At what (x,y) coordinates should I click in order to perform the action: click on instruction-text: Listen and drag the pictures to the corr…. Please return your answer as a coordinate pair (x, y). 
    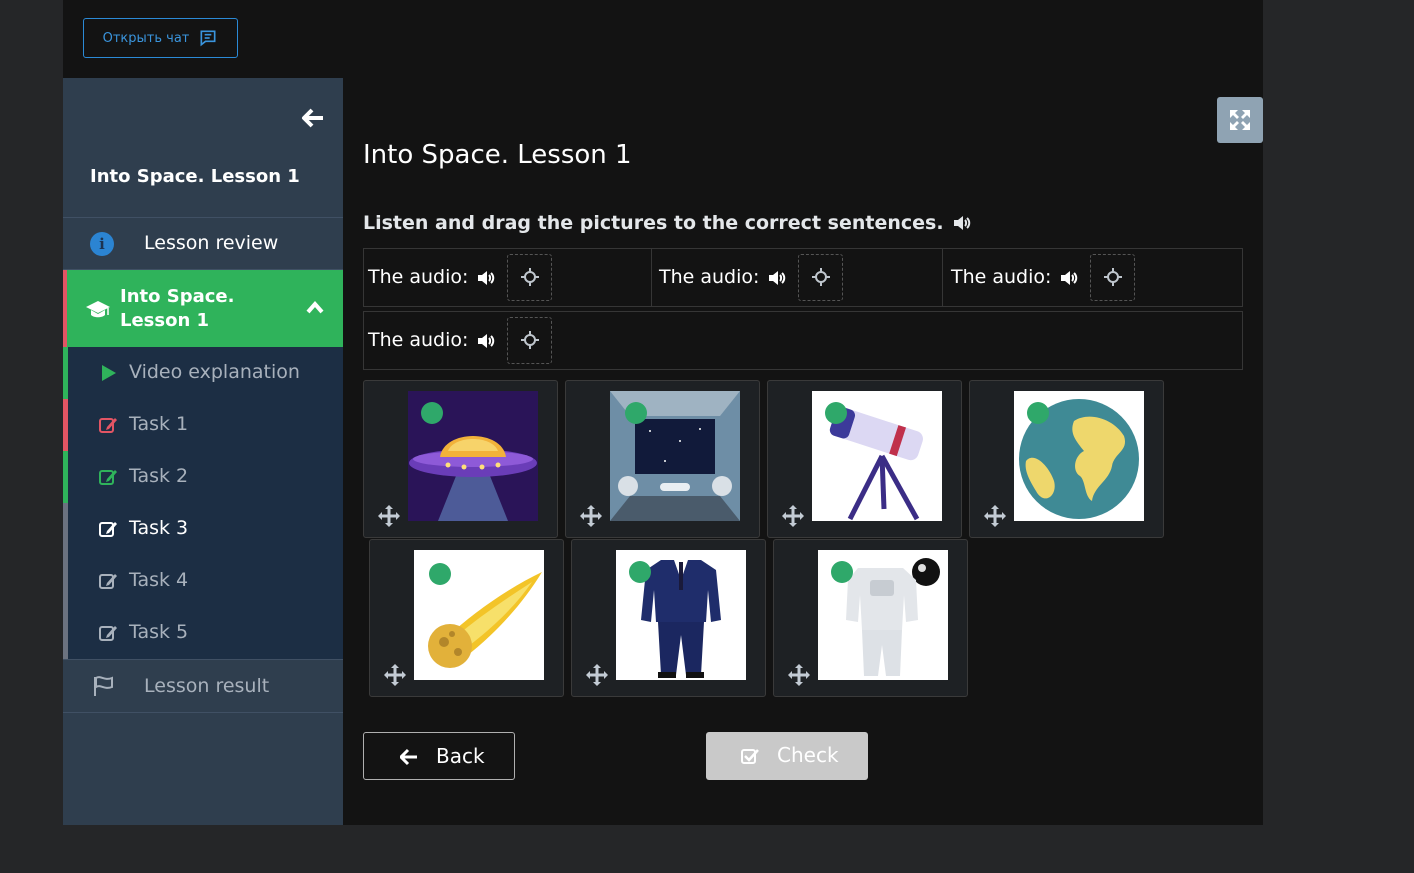
    Looking at the image, I should click on (653, 223).